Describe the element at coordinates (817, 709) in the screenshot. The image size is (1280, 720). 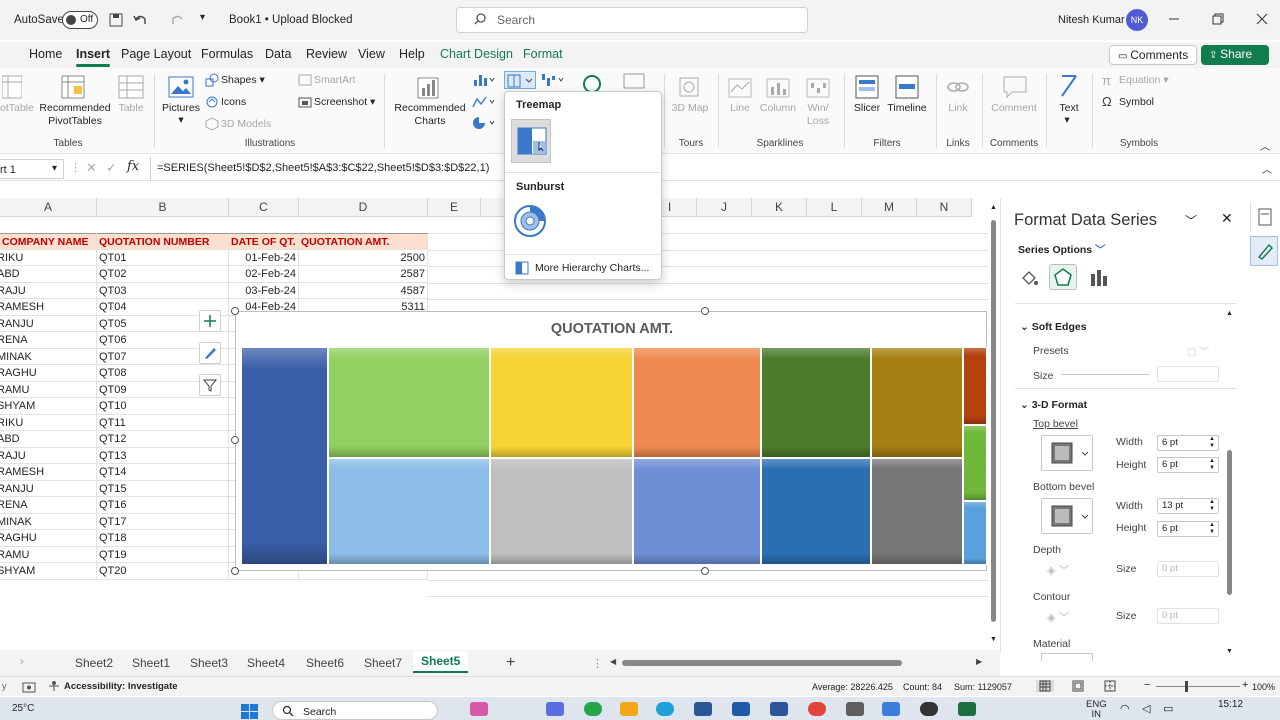
I see `chrome-icon` at that location.